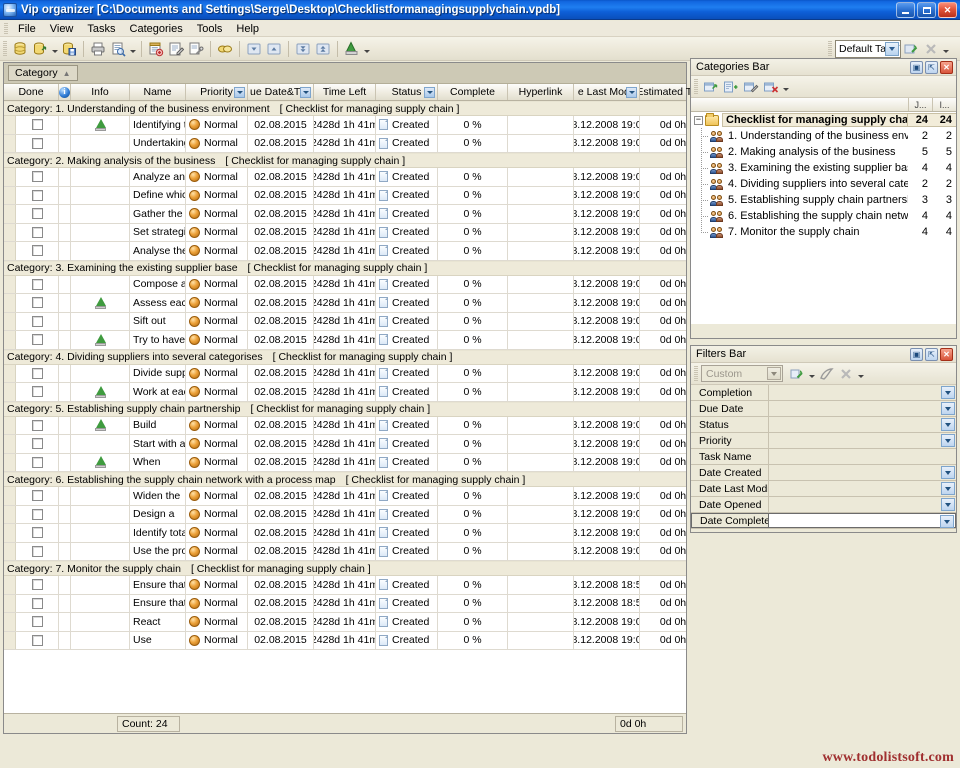 This screenshot has width=960, height=768. I want to click on chevron-down-icon, so click(892, 48).